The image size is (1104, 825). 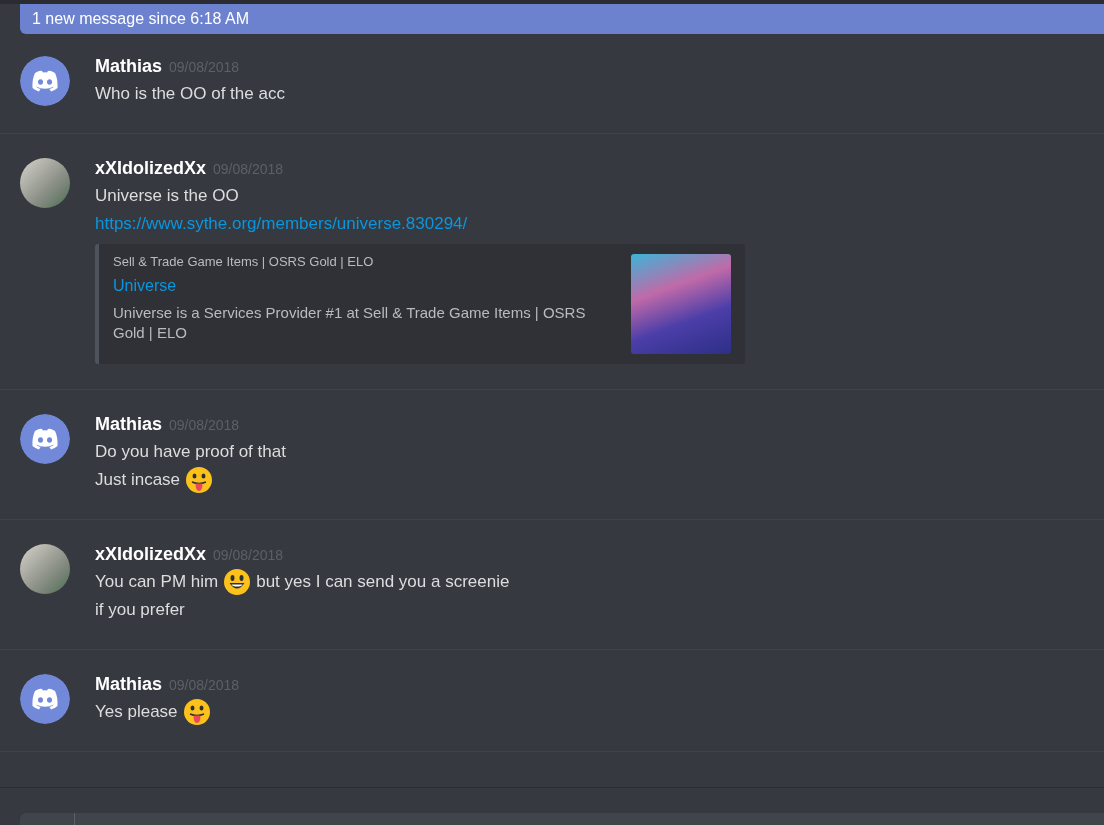 What do you see at coordinates (190, 94) in the screenshot?
I see `message-text: Who is the OO of the acc` at bounding box center [190, 94].